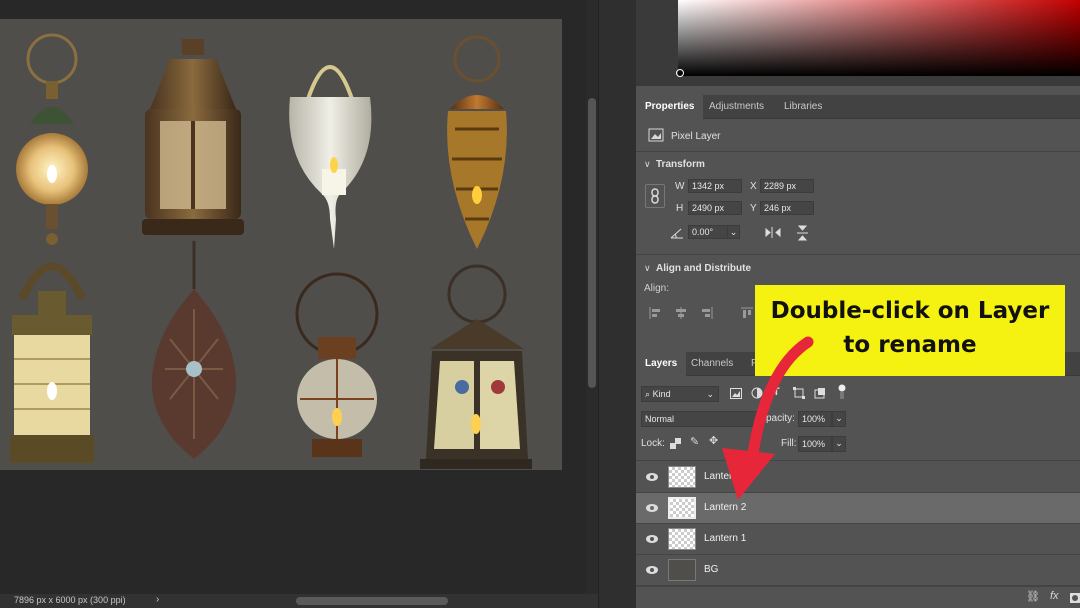 Image resolution: width=1080 pixels, height=608 pixels. I want to click on status-expand-arrow: ›, so click(157, 599).